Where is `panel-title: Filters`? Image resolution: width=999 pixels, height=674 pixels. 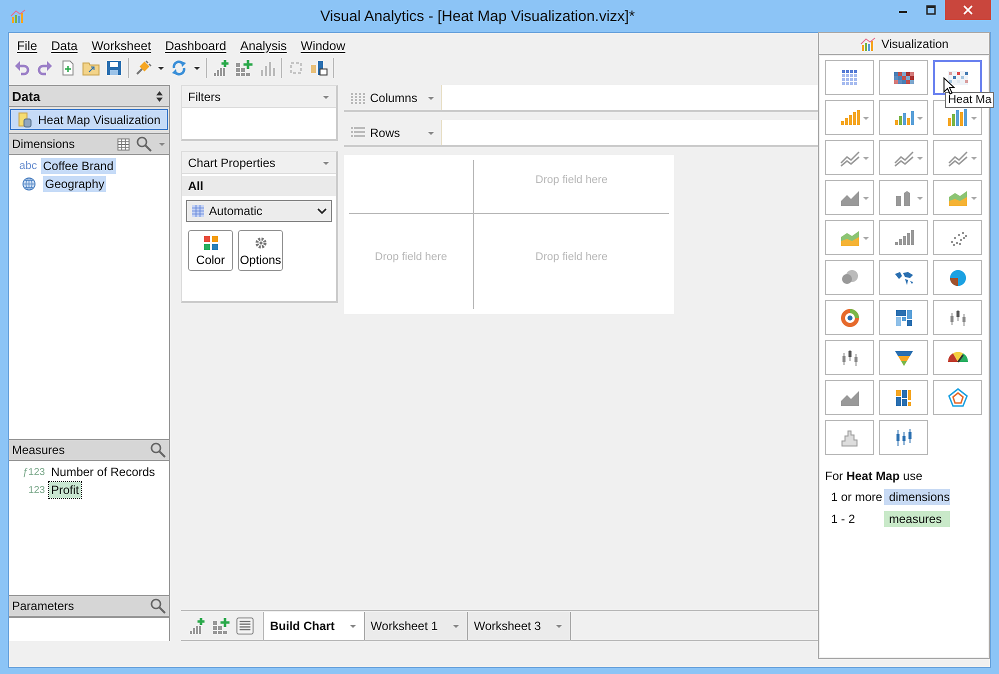
panel-title: Filters is located at coordinates (204, 97).